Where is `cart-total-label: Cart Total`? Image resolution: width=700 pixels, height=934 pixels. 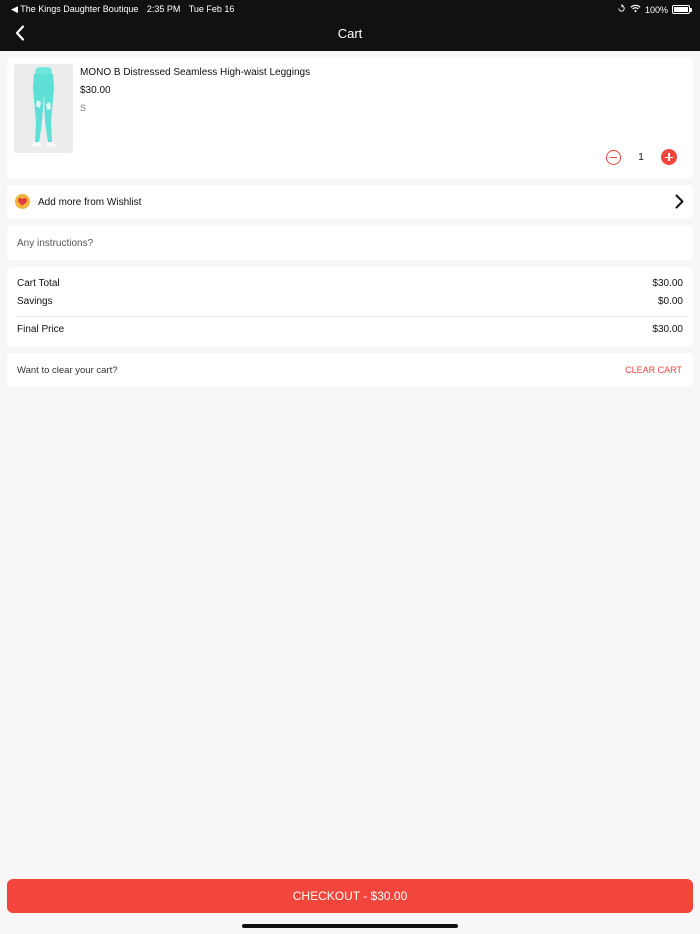 cart-total-label: Cart Total is located at coordinates (38, 283).